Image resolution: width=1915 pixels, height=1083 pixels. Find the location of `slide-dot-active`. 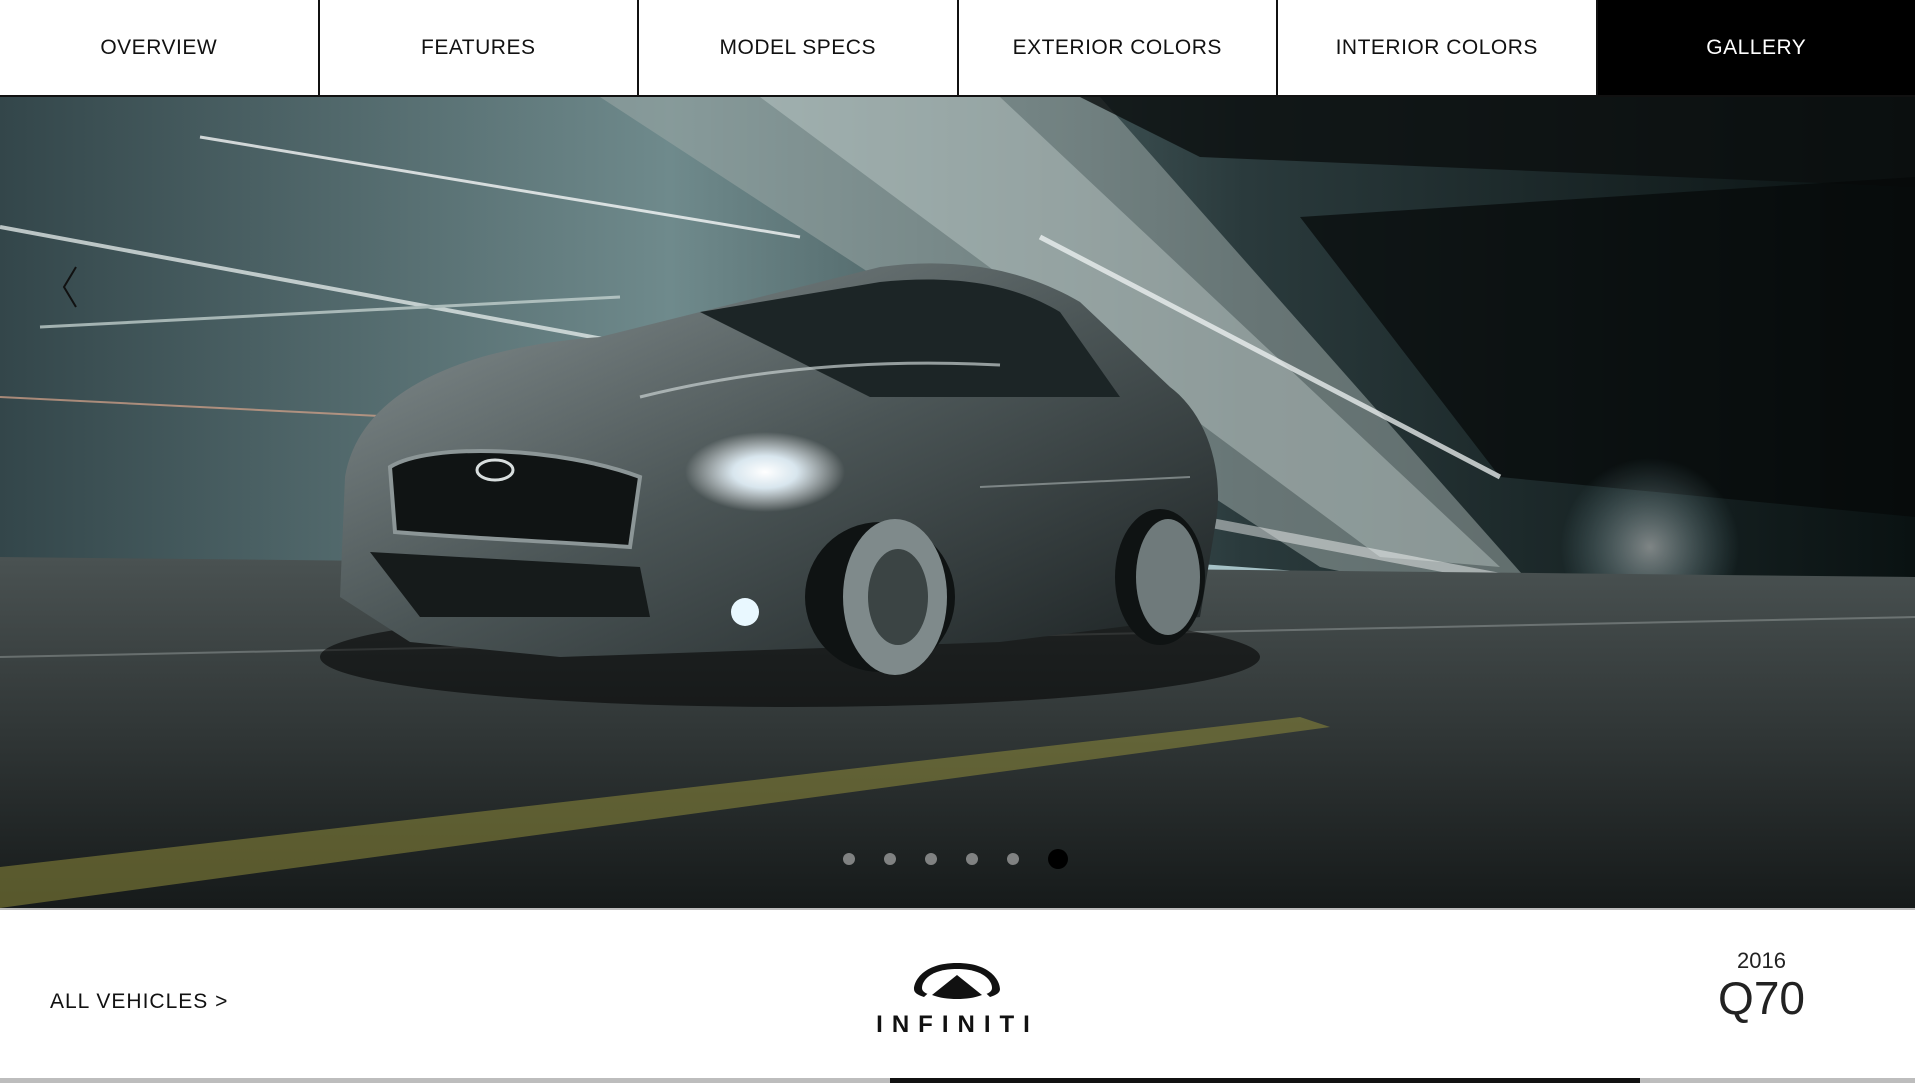

slide-dot-active is located at coordinates (1058, 859).